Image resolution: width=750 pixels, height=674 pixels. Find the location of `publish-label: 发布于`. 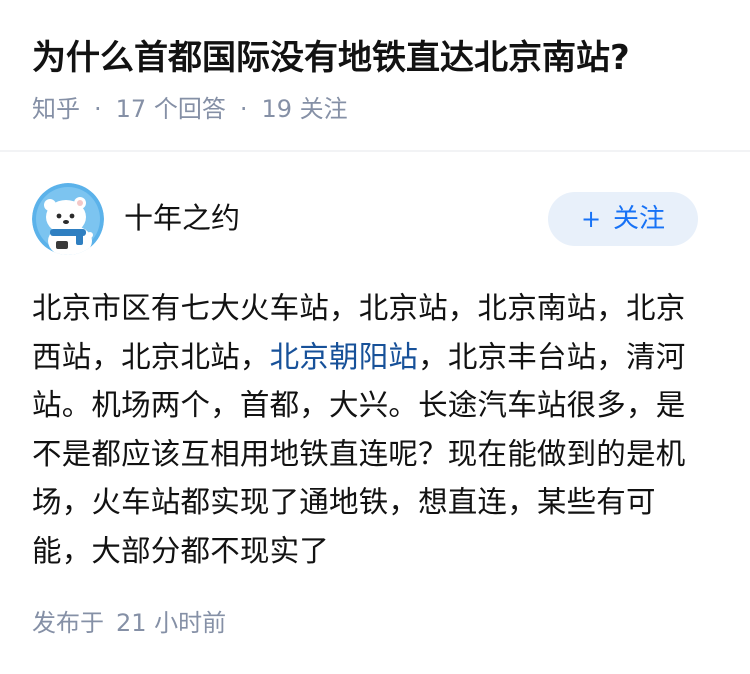

publish-label: 发布于 is located at coordinates (68, 623).